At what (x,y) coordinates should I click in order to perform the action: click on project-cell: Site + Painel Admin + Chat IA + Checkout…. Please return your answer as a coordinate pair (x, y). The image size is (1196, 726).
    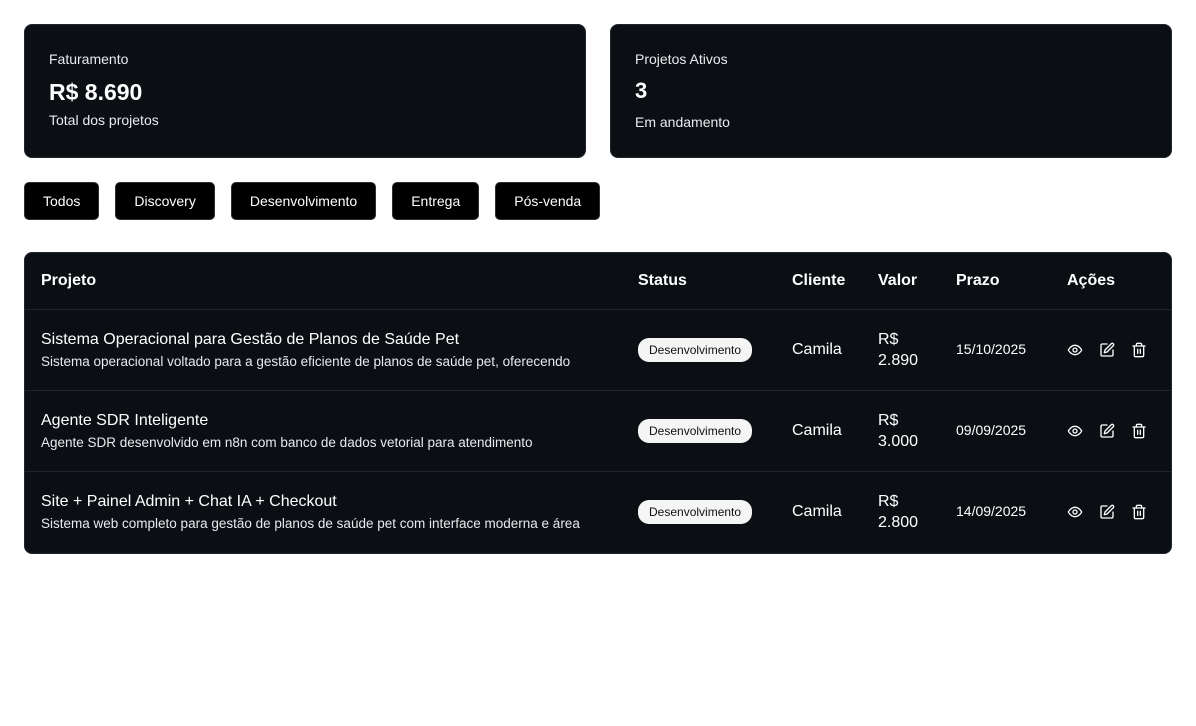
    Looking at the image, I should click on (323, 511).